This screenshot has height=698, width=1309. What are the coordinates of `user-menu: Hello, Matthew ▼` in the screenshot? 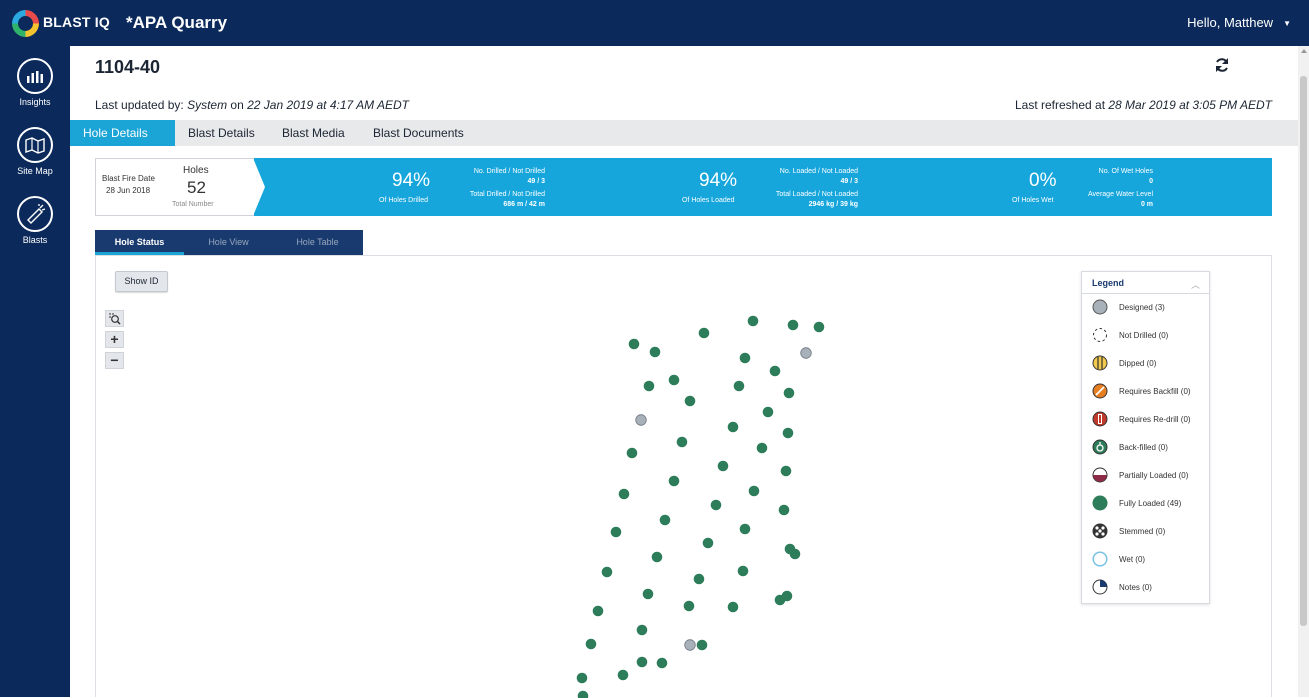 It's located at (1239, 22).